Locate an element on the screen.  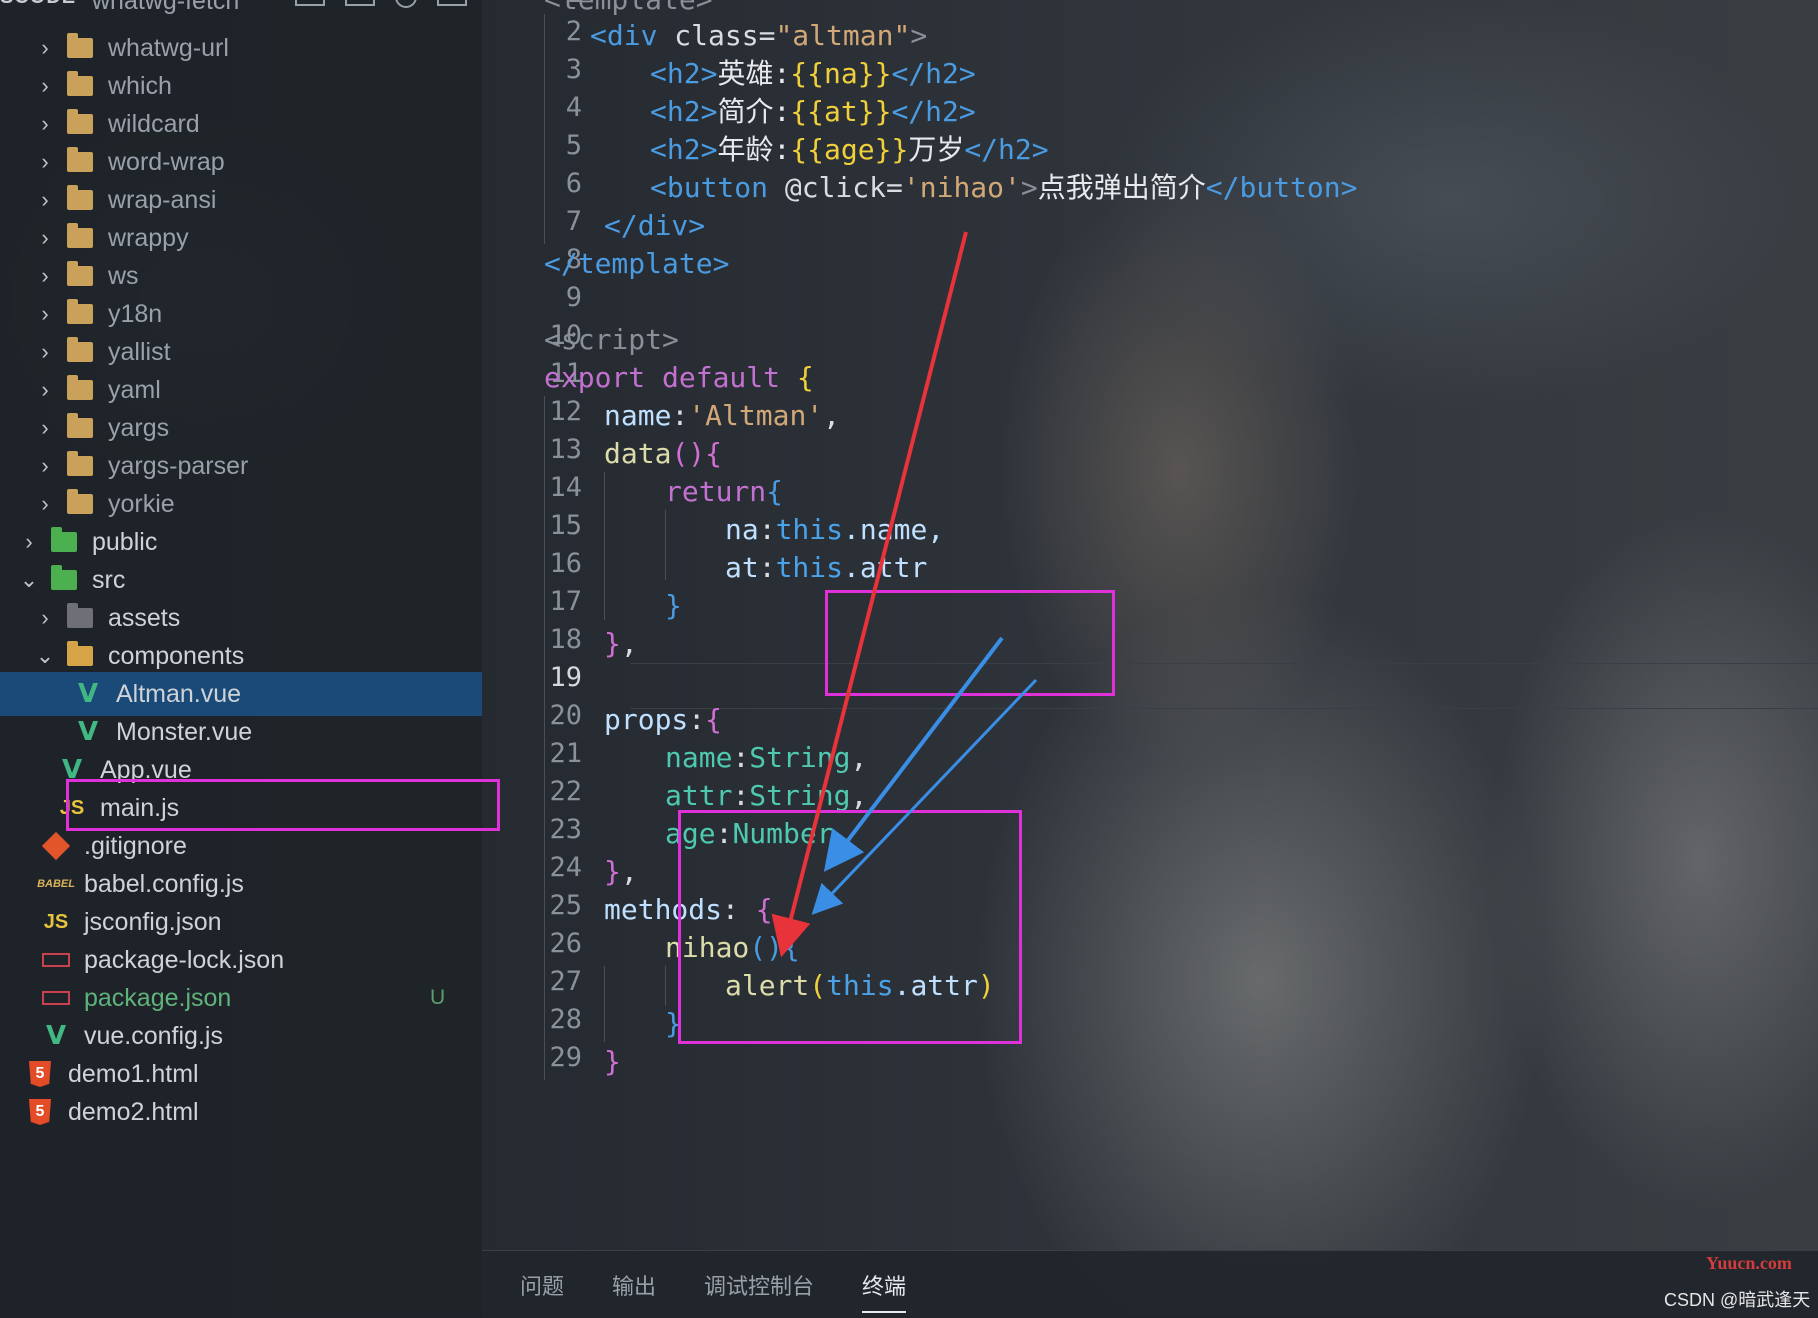
red-arrow is located at coordinates (869, 594).